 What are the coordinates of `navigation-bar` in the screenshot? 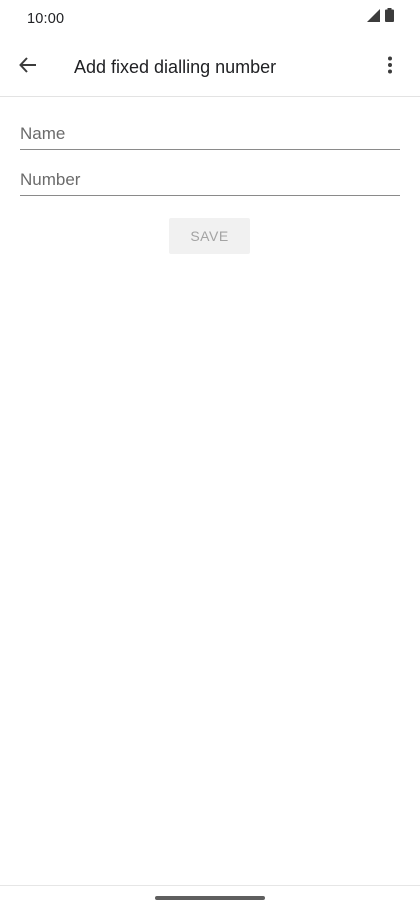 It's located at (210, 897).